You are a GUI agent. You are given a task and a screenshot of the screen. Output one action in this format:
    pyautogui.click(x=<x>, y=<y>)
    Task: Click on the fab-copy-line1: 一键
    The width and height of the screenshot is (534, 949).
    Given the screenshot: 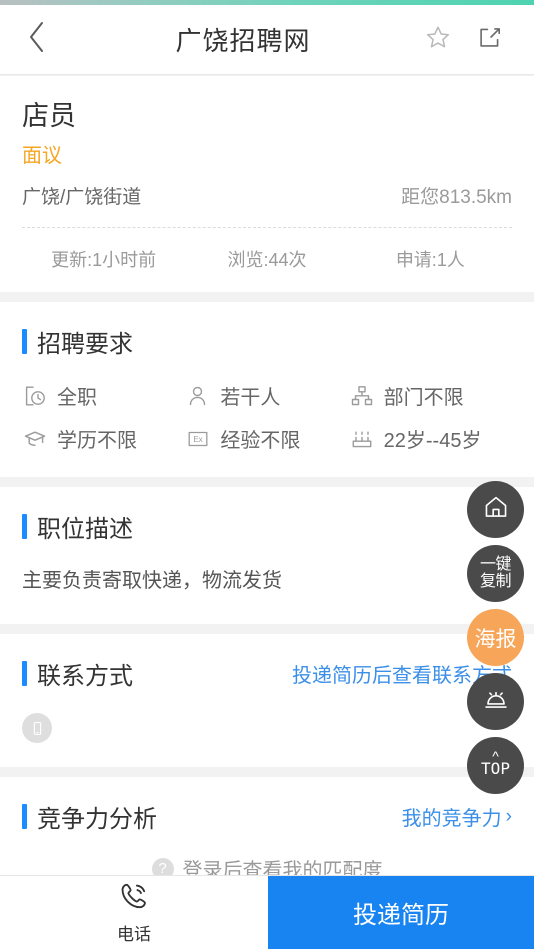 What is the action you would take?
    pyautogui.click(x=495, y=564)
    